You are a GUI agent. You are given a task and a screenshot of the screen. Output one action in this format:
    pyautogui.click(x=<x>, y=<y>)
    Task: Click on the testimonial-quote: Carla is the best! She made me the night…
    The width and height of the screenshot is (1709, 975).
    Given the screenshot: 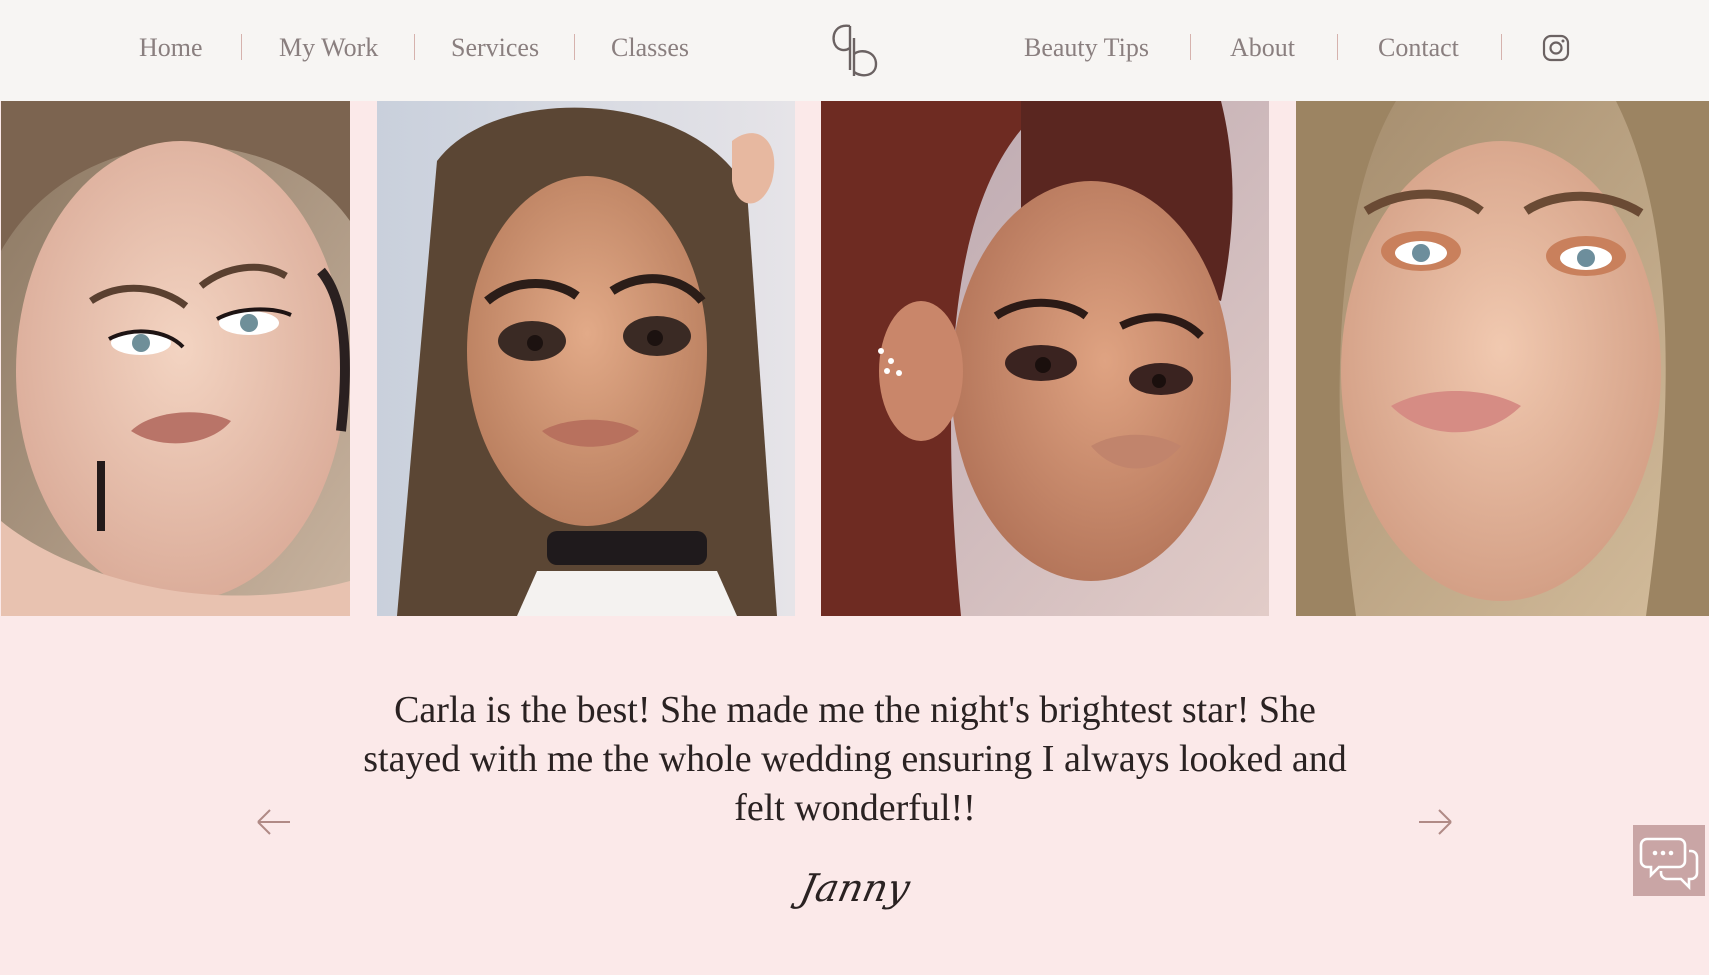 What is the action you would take?
    pyautogui.click(x=855, y=759)
    